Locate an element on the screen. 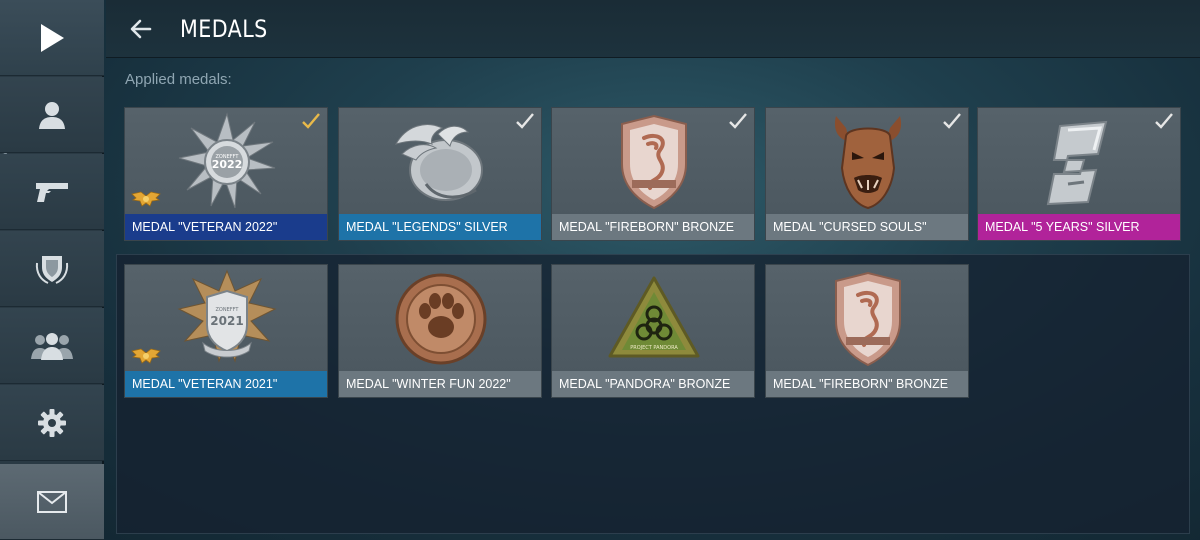  profile-icon is located at coordinates (52, 115).